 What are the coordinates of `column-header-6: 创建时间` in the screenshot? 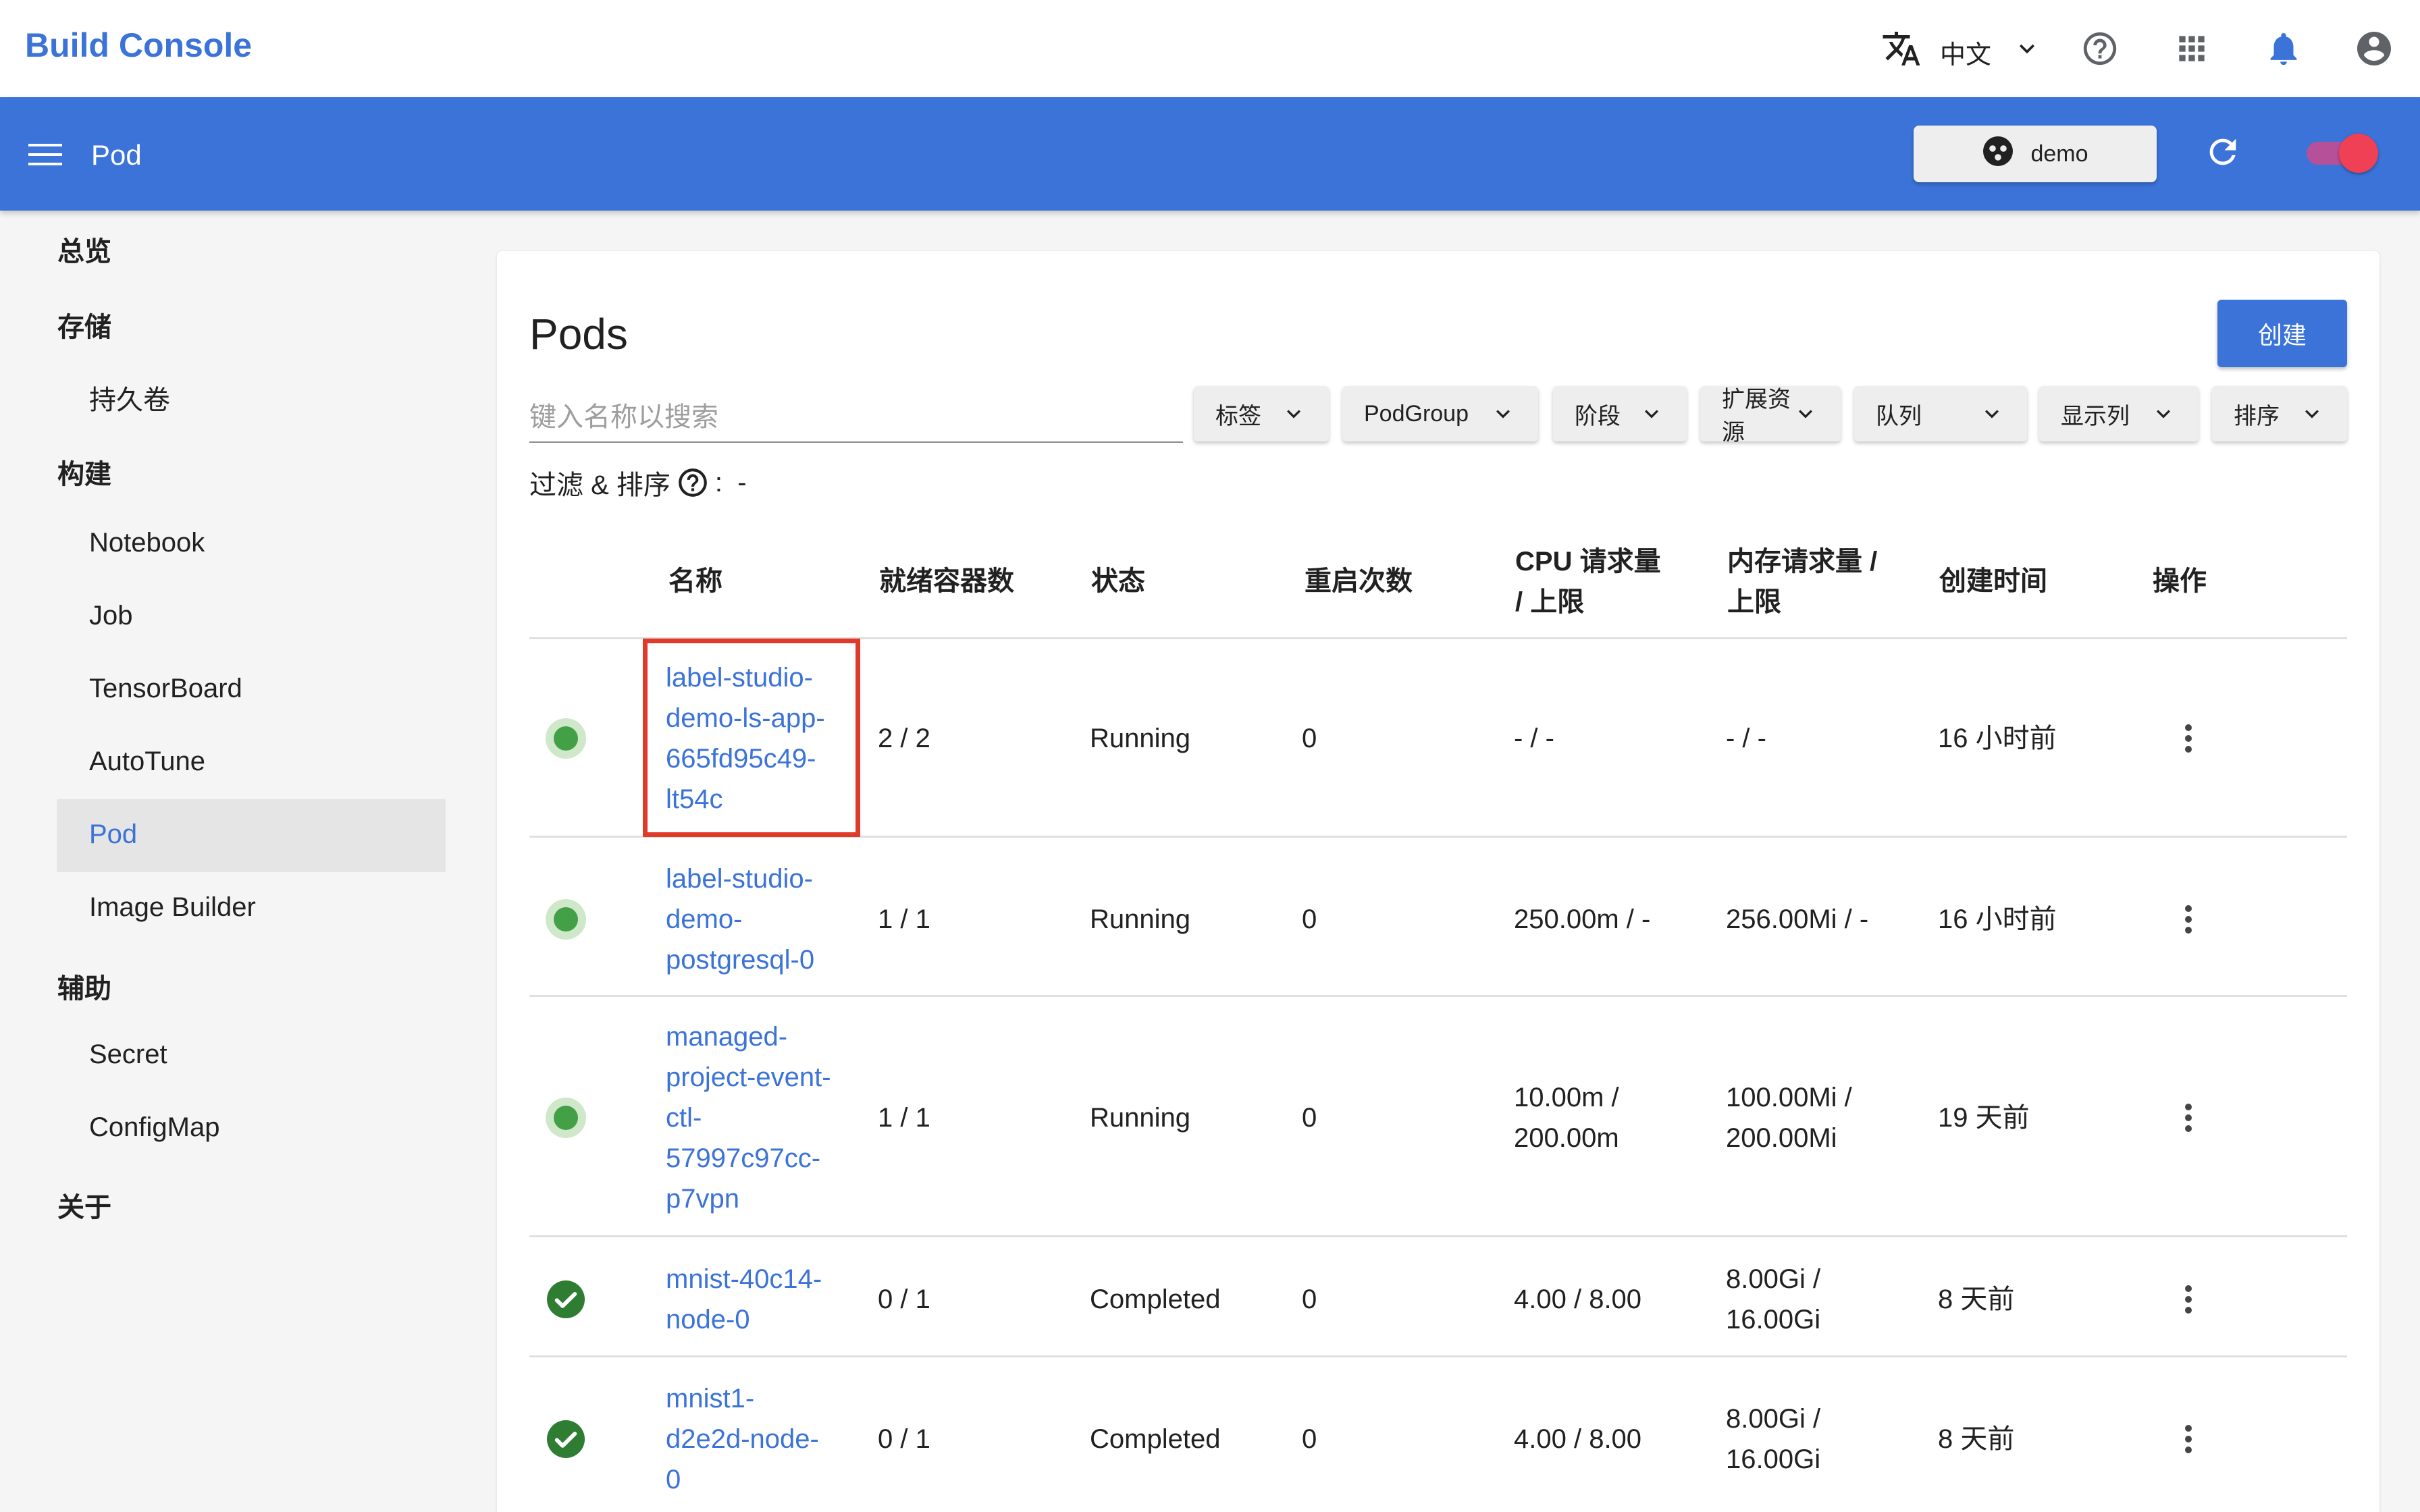 It's located at (1993, 581).